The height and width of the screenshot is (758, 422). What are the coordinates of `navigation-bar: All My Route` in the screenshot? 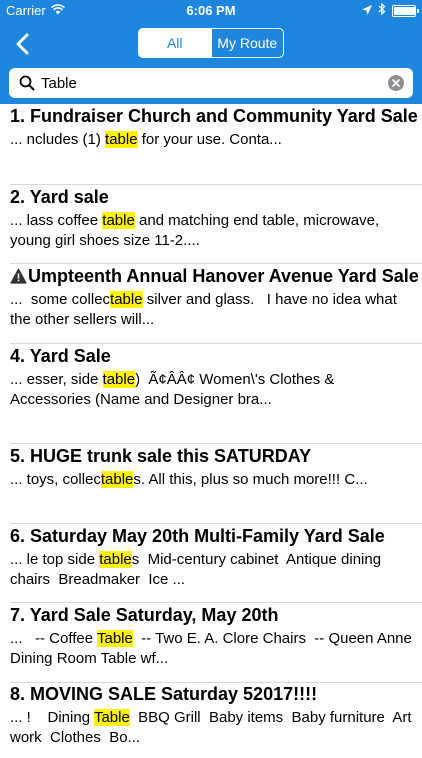 It's located at (211, 44).